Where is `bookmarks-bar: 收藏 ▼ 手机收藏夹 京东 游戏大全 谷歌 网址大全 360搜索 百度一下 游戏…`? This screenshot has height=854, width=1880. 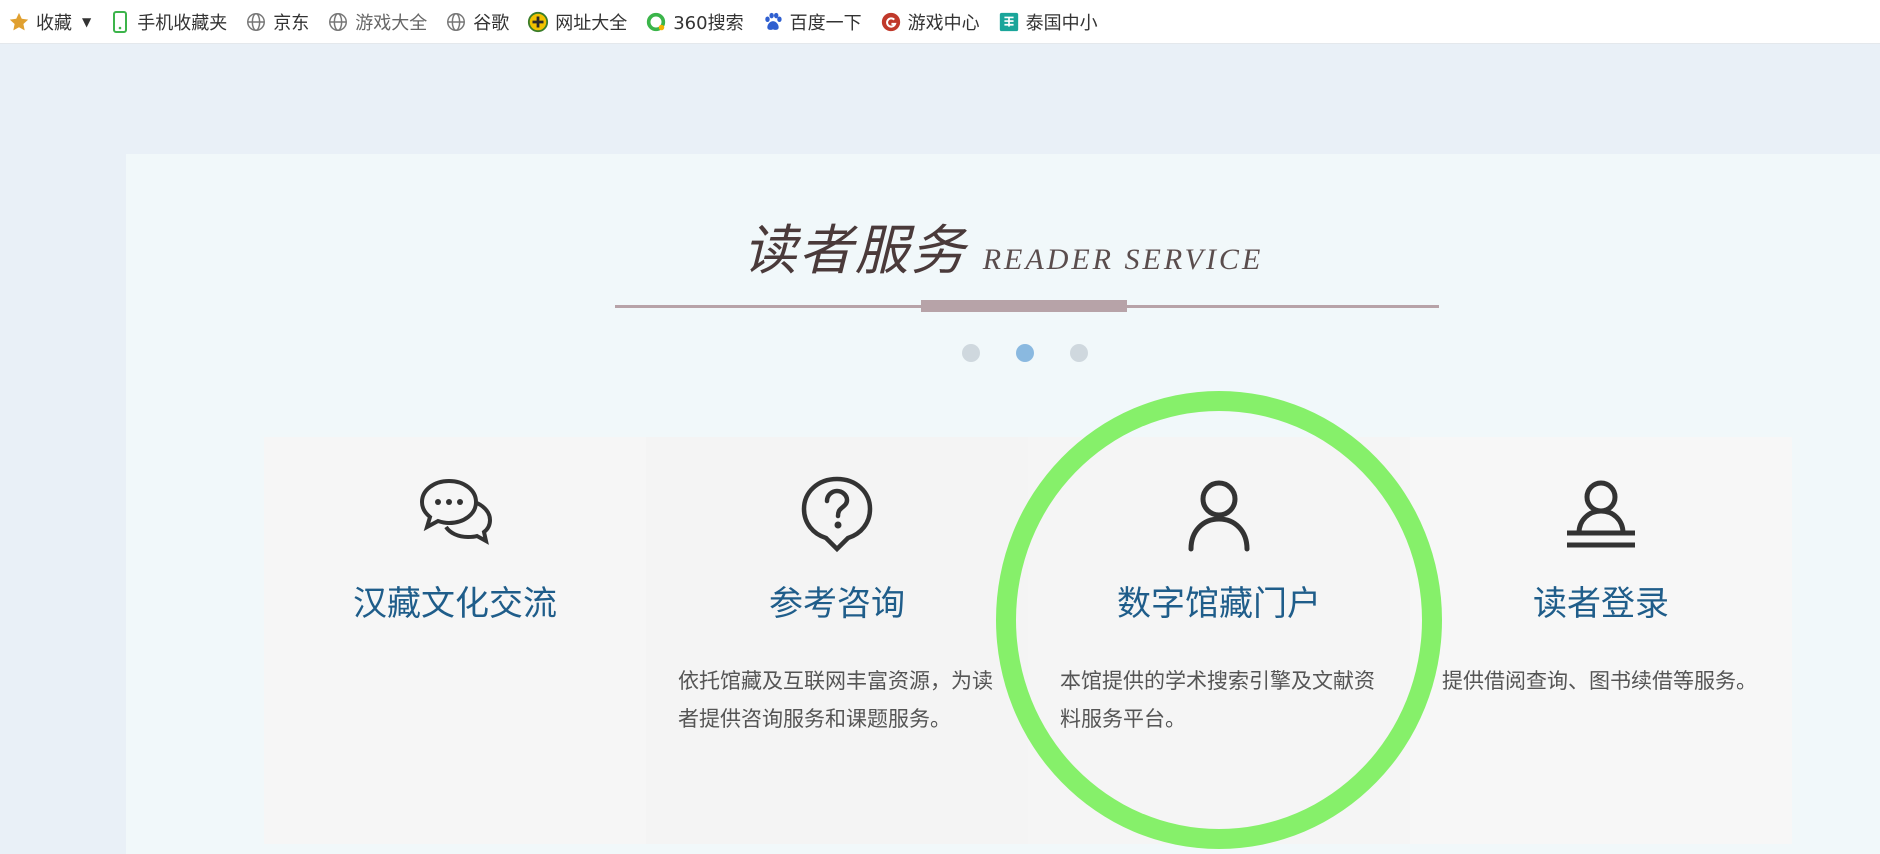
bookmarks-bar: 收藏 ▼ 手机收藏夹 京东 游戏大全 谷歌 网址大全 360搜索 百度一下 游戏… is located at coordinates (940, 22).